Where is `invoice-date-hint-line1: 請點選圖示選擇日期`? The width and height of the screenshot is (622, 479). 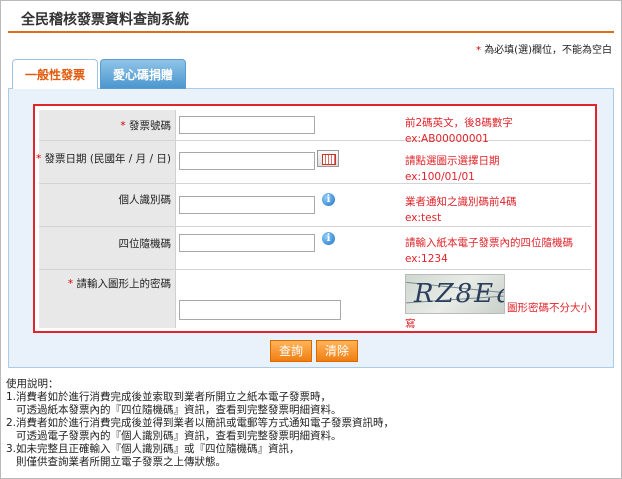 invoice-date-hint-line1: 請點選圖示選擇日期 is located at coordinates (452, 161).